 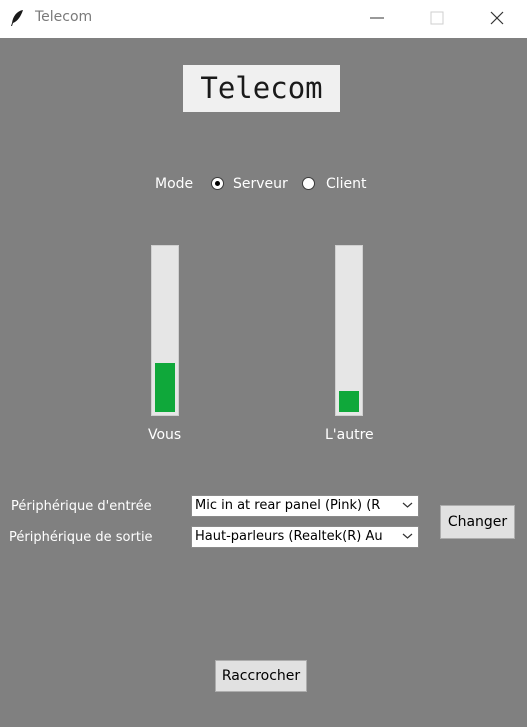 I want to click on mode-label: Mode, so click(x=174, y=184).